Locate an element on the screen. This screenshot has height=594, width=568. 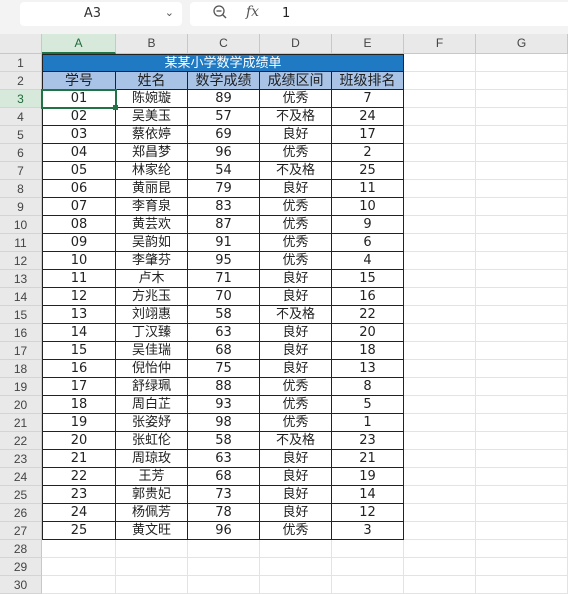
table-cell: 03 is located at coordinates (79, 135).